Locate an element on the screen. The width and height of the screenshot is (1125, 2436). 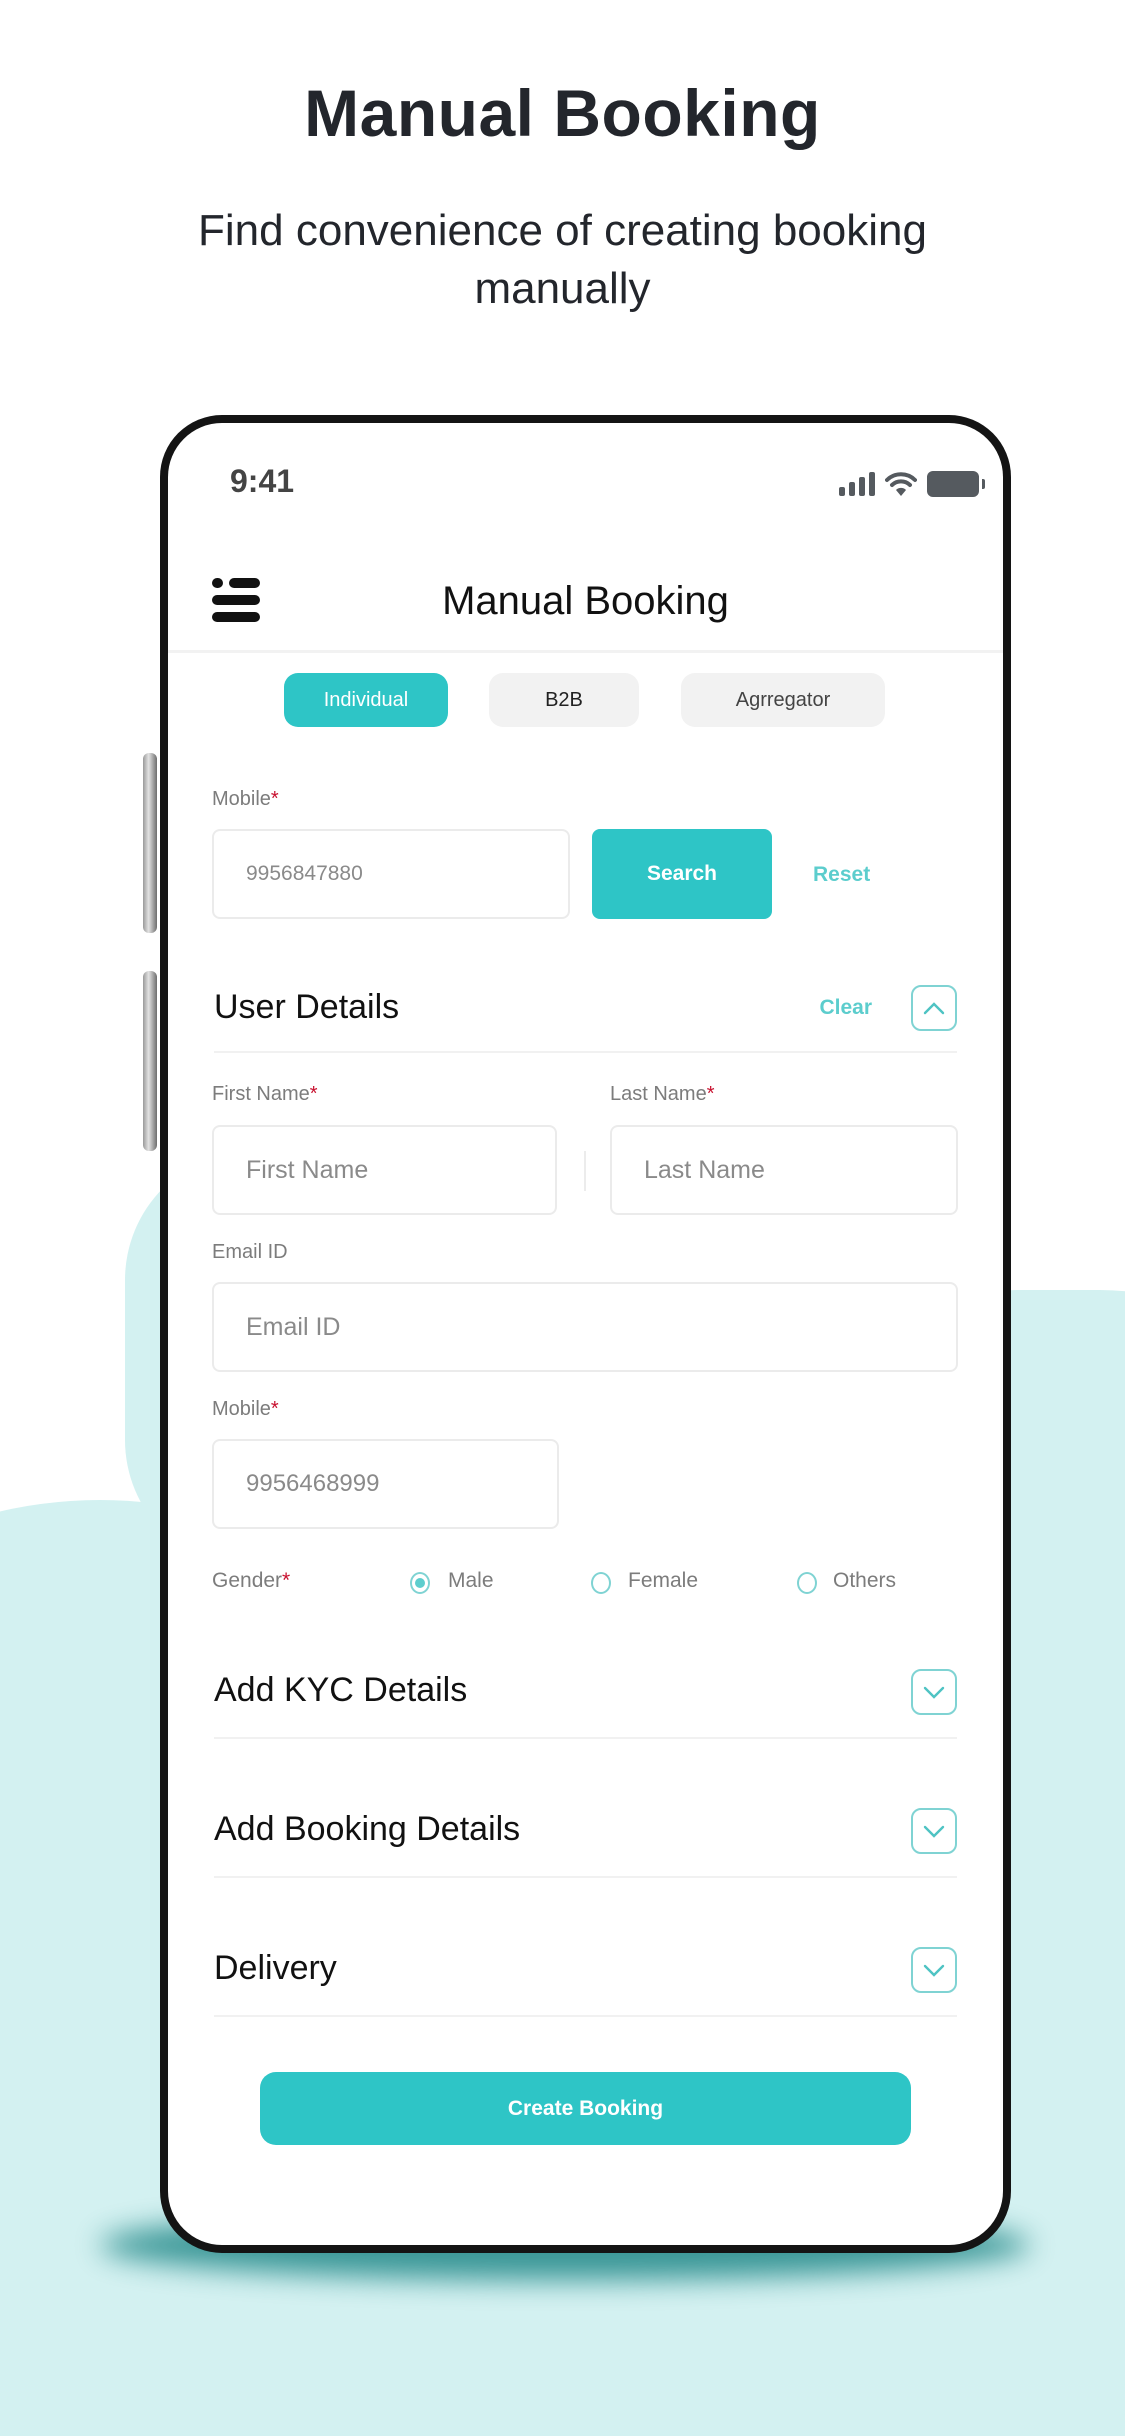
first-name-label: First Name* is located at coordinates (265, 1094).